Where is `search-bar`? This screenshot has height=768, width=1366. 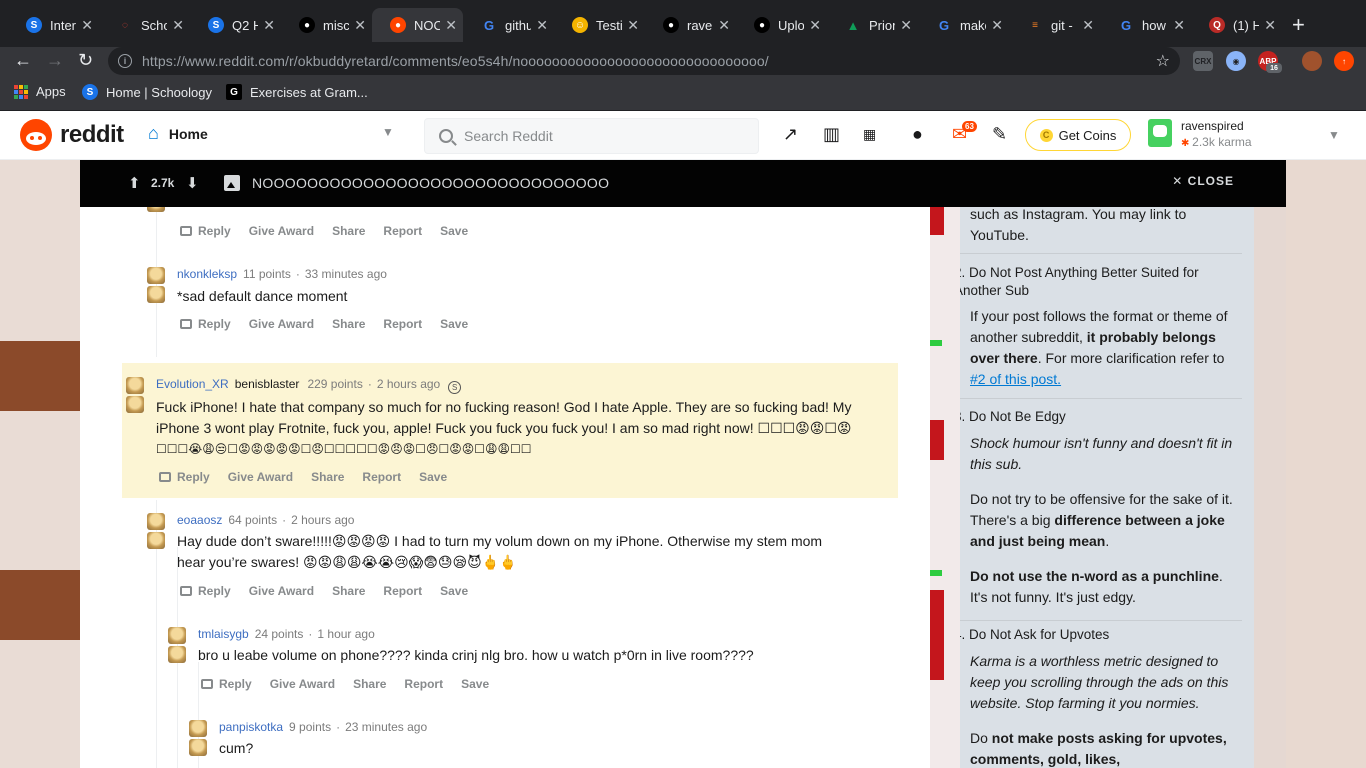
search-bar is located at coordinates (591, 136).